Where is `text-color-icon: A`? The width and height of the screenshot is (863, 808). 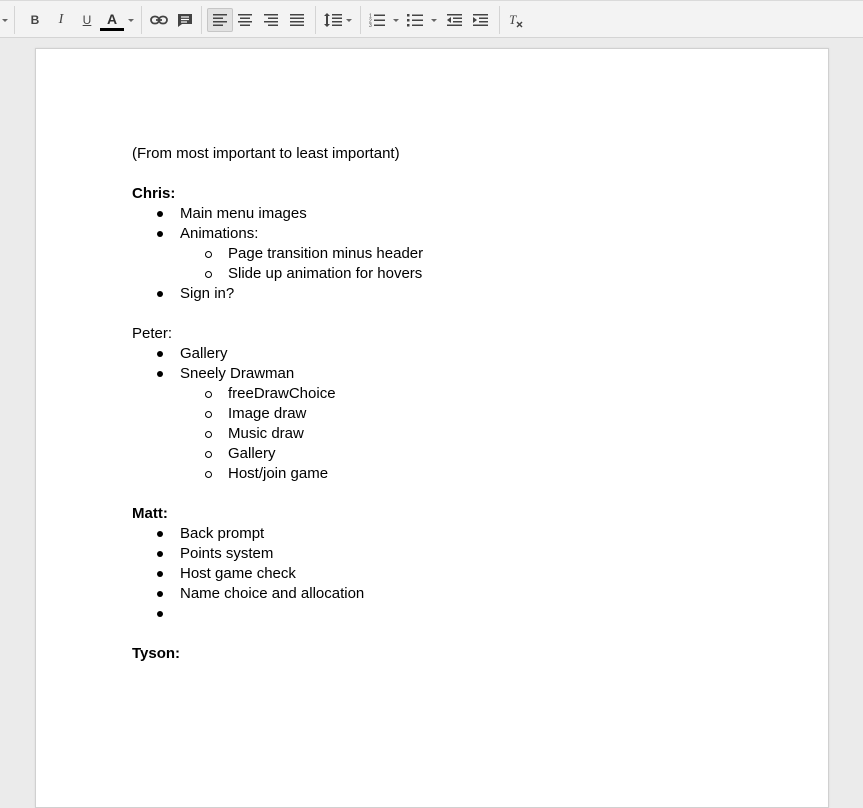
text-color-icon: A is located at coordinates (112, 19).